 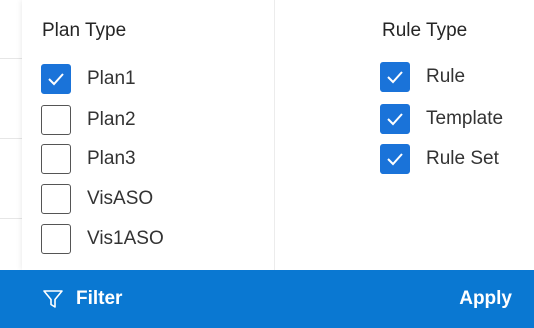 I want to click on option-label: Rule Set, so click(x=462, y=158).